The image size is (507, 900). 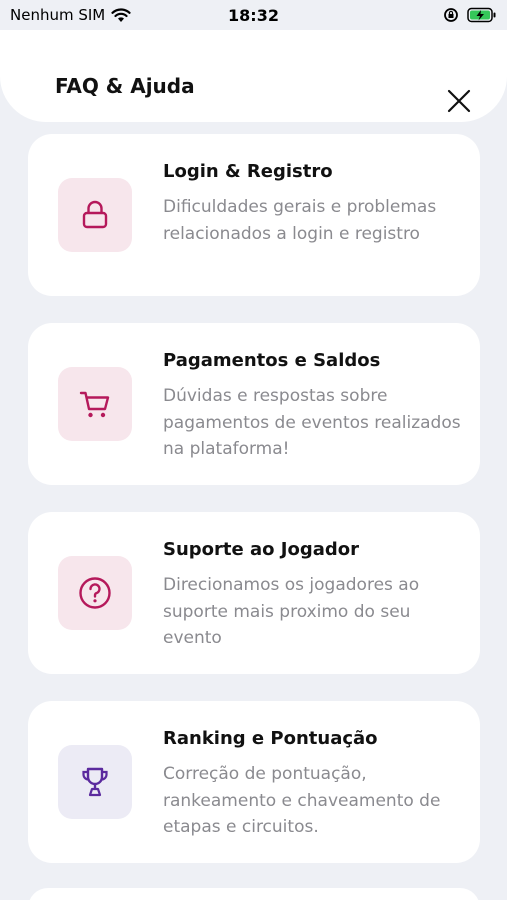 What do you see at coordinates (451, 15) in the screenshot?
I see `orientation-lock-icon` at bounding box center [451, 15].